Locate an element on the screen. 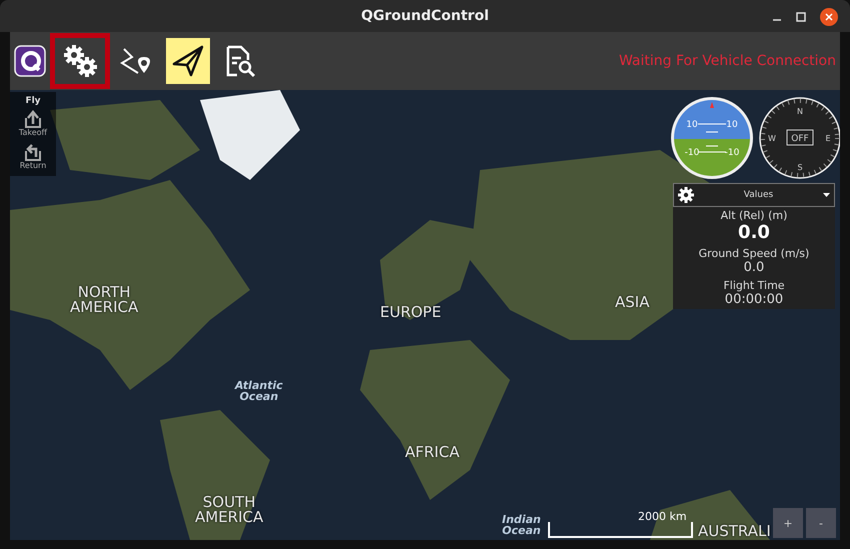 The image size is (850, 549). app-logo-icon is located at coordinates (30, 61).